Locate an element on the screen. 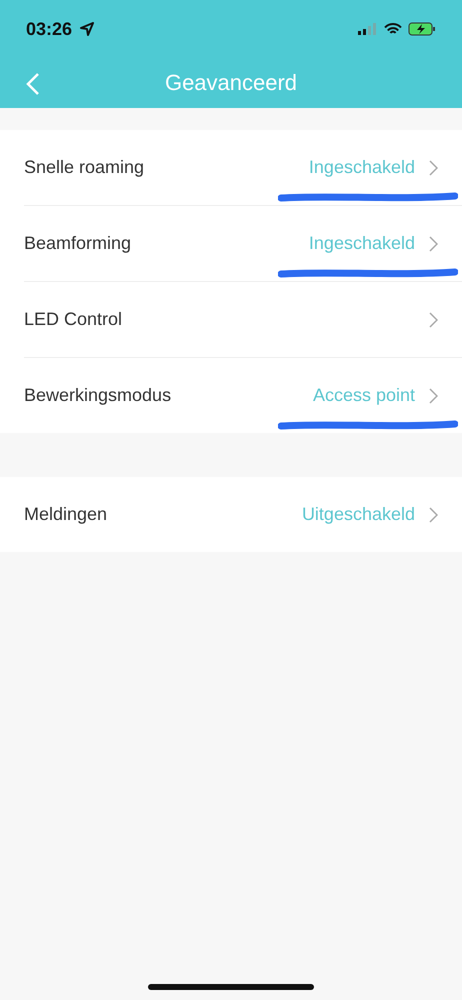 The width and height of the screenshot is (462, 1000). page-title: Geavanceerd is located at coordinates (231, 83).